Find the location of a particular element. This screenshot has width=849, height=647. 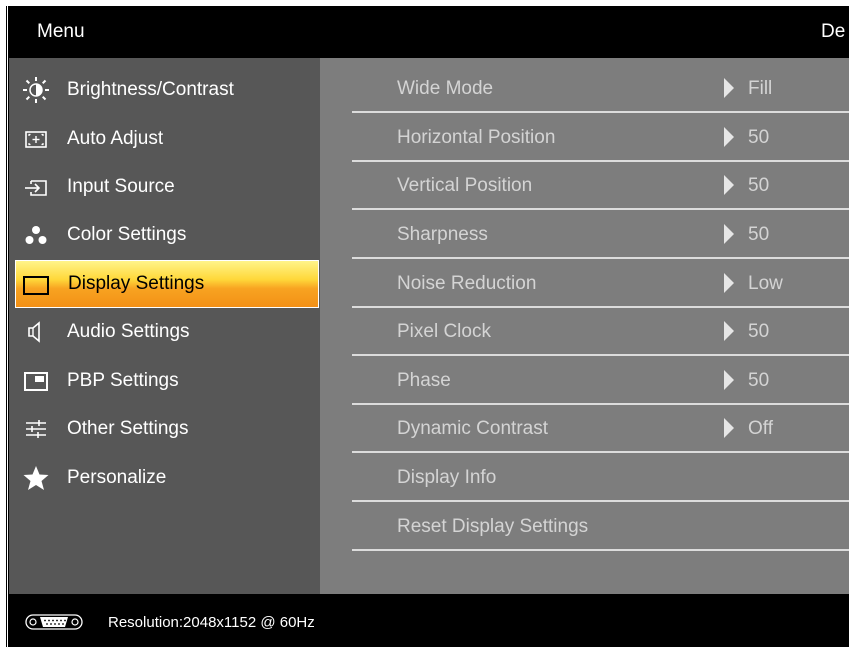

option-label: Noise Reduction is located at coordinates (467, 283).